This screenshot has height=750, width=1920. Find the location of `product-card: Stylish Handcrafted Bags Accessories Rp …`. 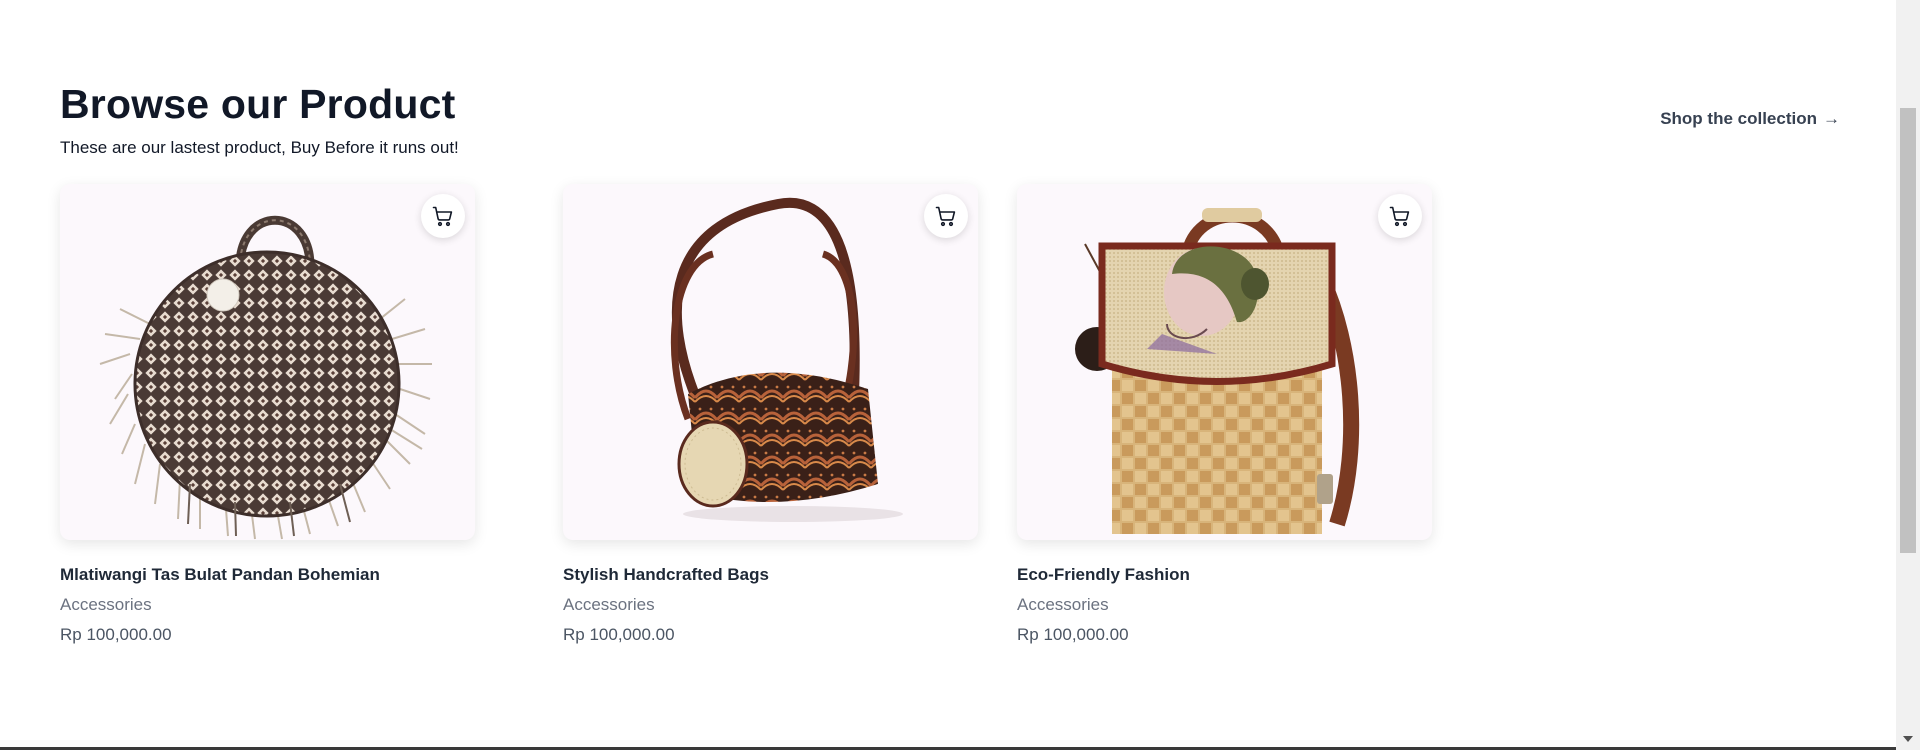

product-card: Stylish Handcrafted Bags Accessories Rp … is located at coordinates (770, 415).